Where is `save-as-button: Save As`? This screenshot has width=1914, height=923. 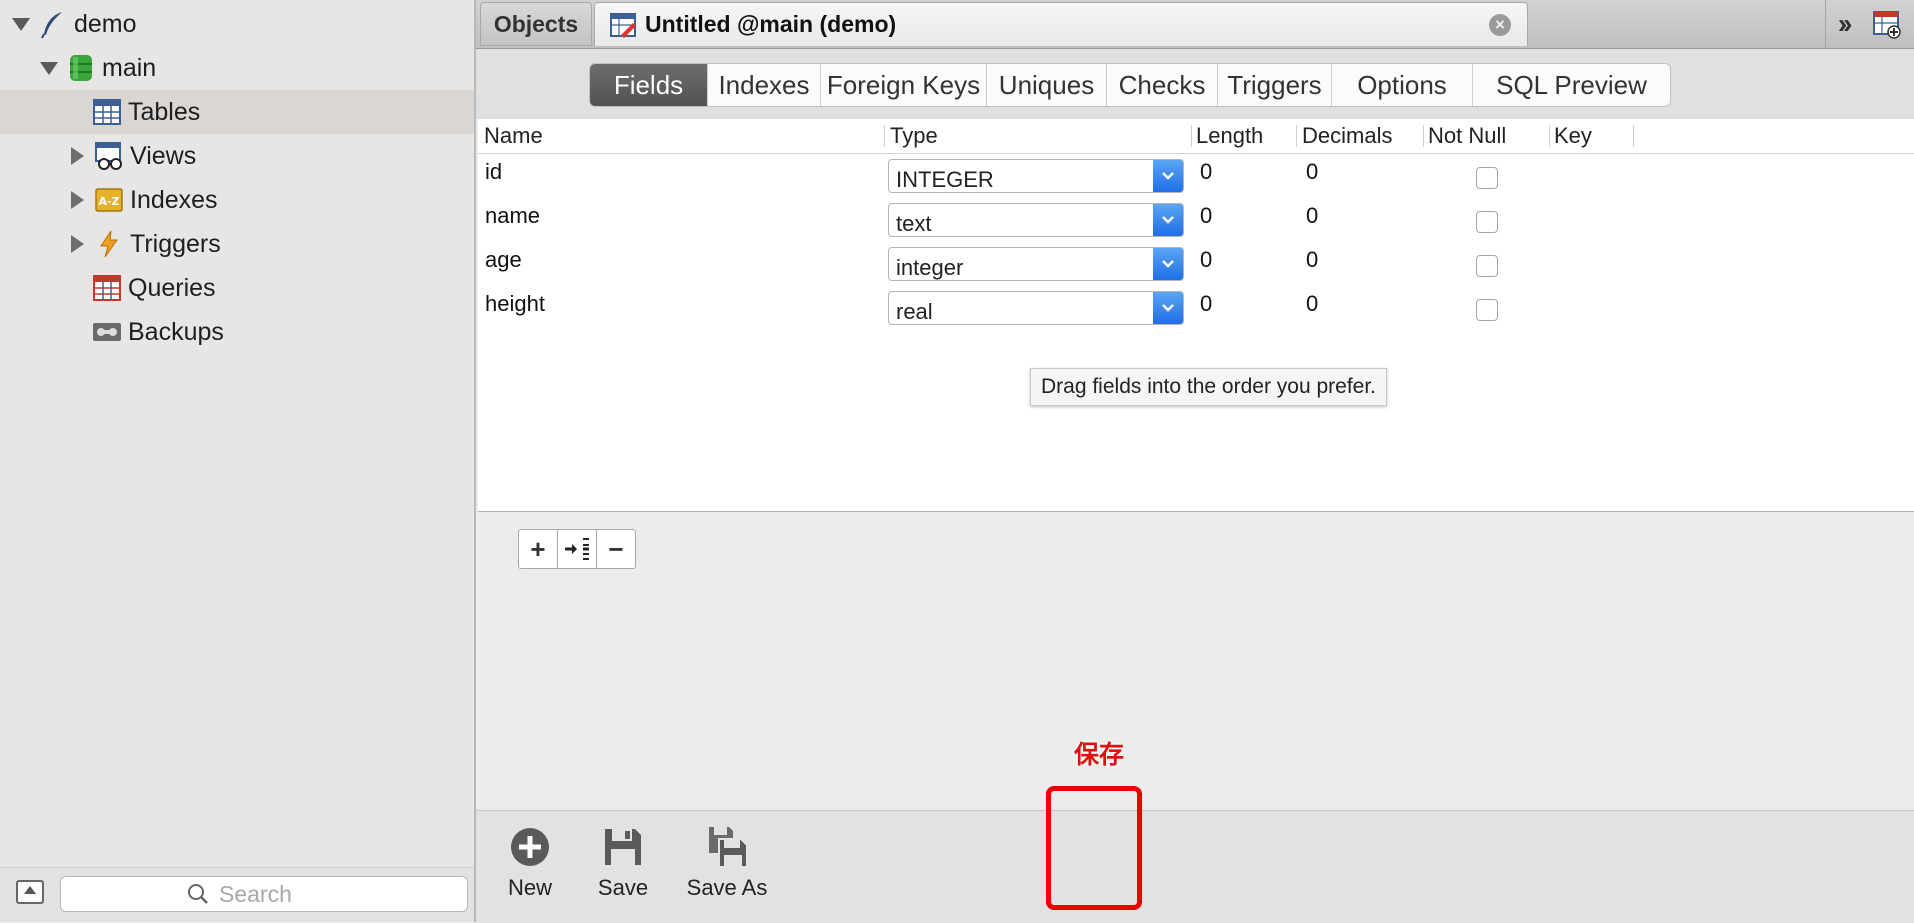
save-as-button: Save As is located at coordinates (727, 863).